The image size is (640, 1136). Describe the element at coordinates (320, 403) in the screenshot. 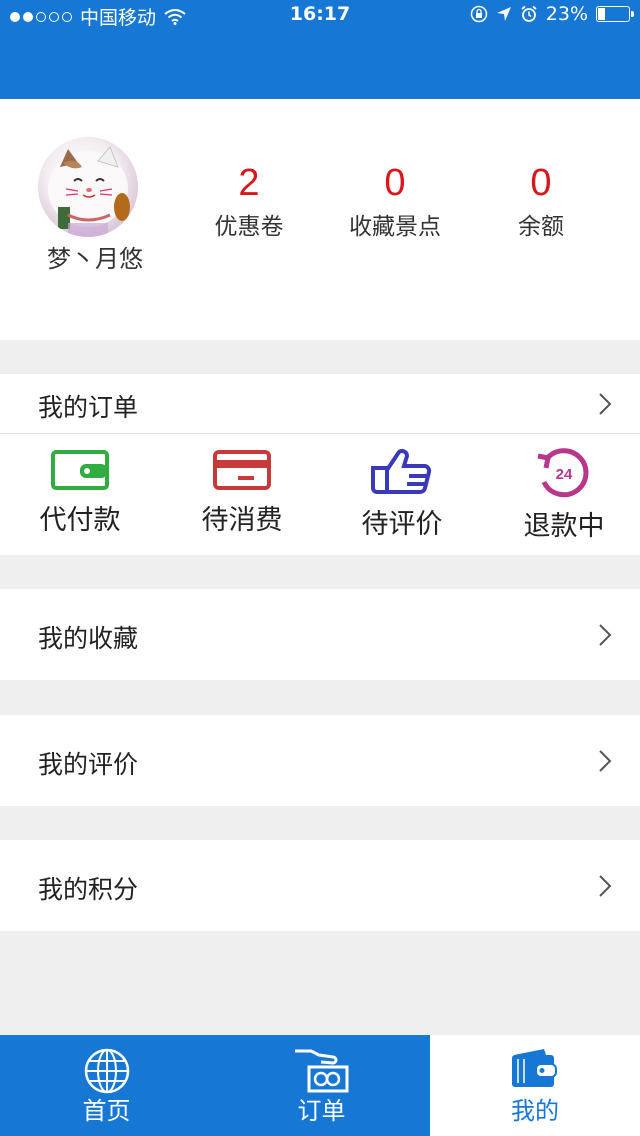

I see `my-orders-row: 我的订单` at that location.